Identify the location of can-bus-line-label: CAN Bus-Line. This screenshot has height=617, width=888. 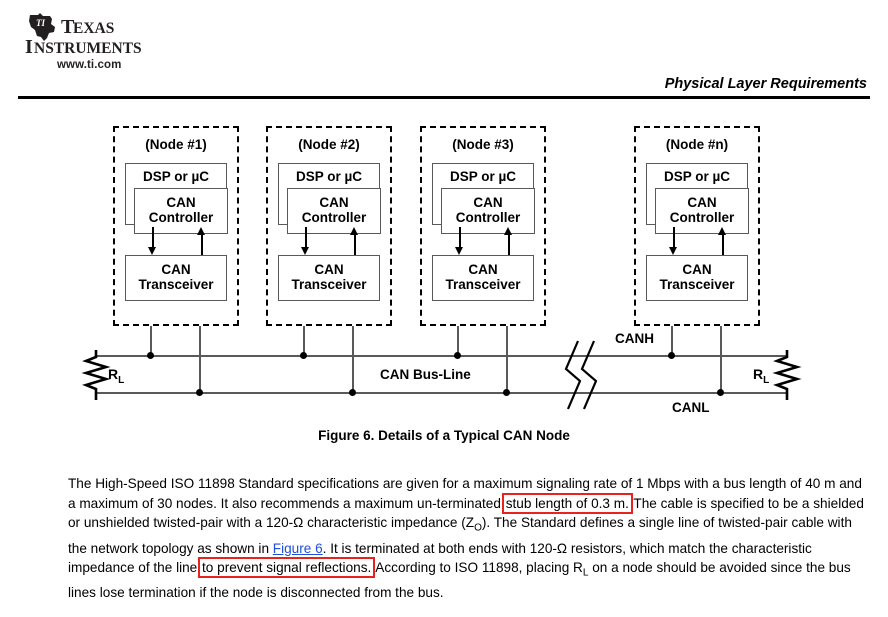
(425, 374).